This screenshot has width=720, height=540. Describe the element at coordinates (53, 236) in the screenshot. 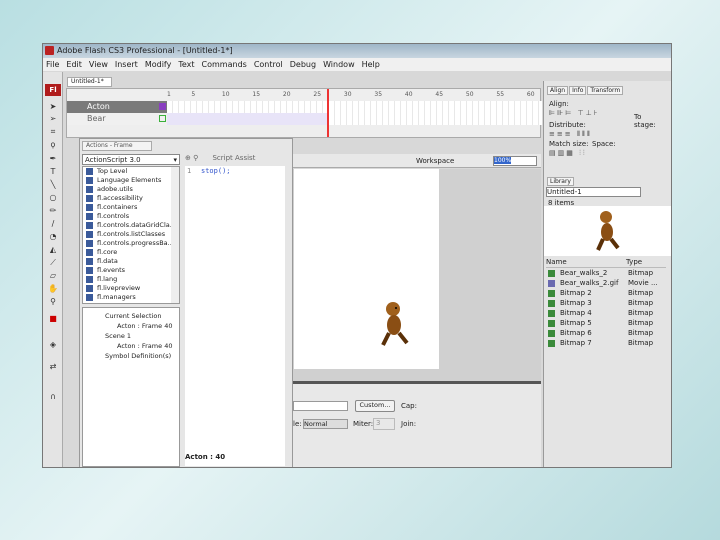

I see `ink-bottle-icon: ◔` at that location.